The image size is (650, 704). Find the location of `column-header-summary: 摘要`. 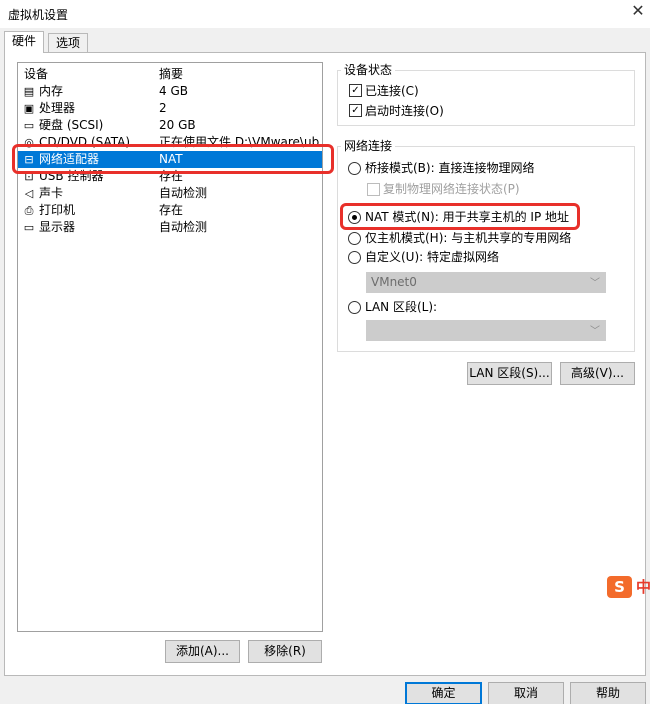

column-header-summary: 摘要 is located at coordinates (239, 74).